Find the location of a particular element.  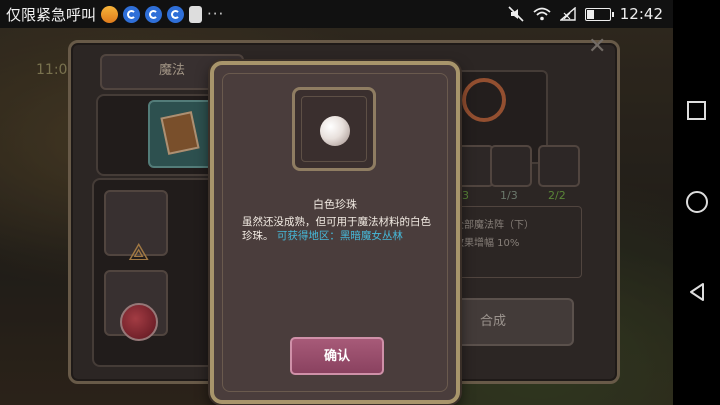

recent-apps-icon is located at coordinates (696, 110).